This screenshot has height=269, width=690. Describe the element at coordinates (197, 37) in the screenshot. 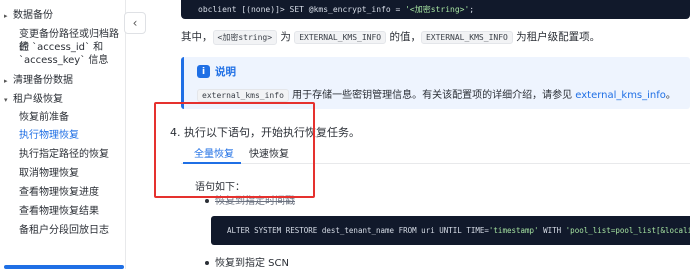

I see `para-text: 其中，` at that location.